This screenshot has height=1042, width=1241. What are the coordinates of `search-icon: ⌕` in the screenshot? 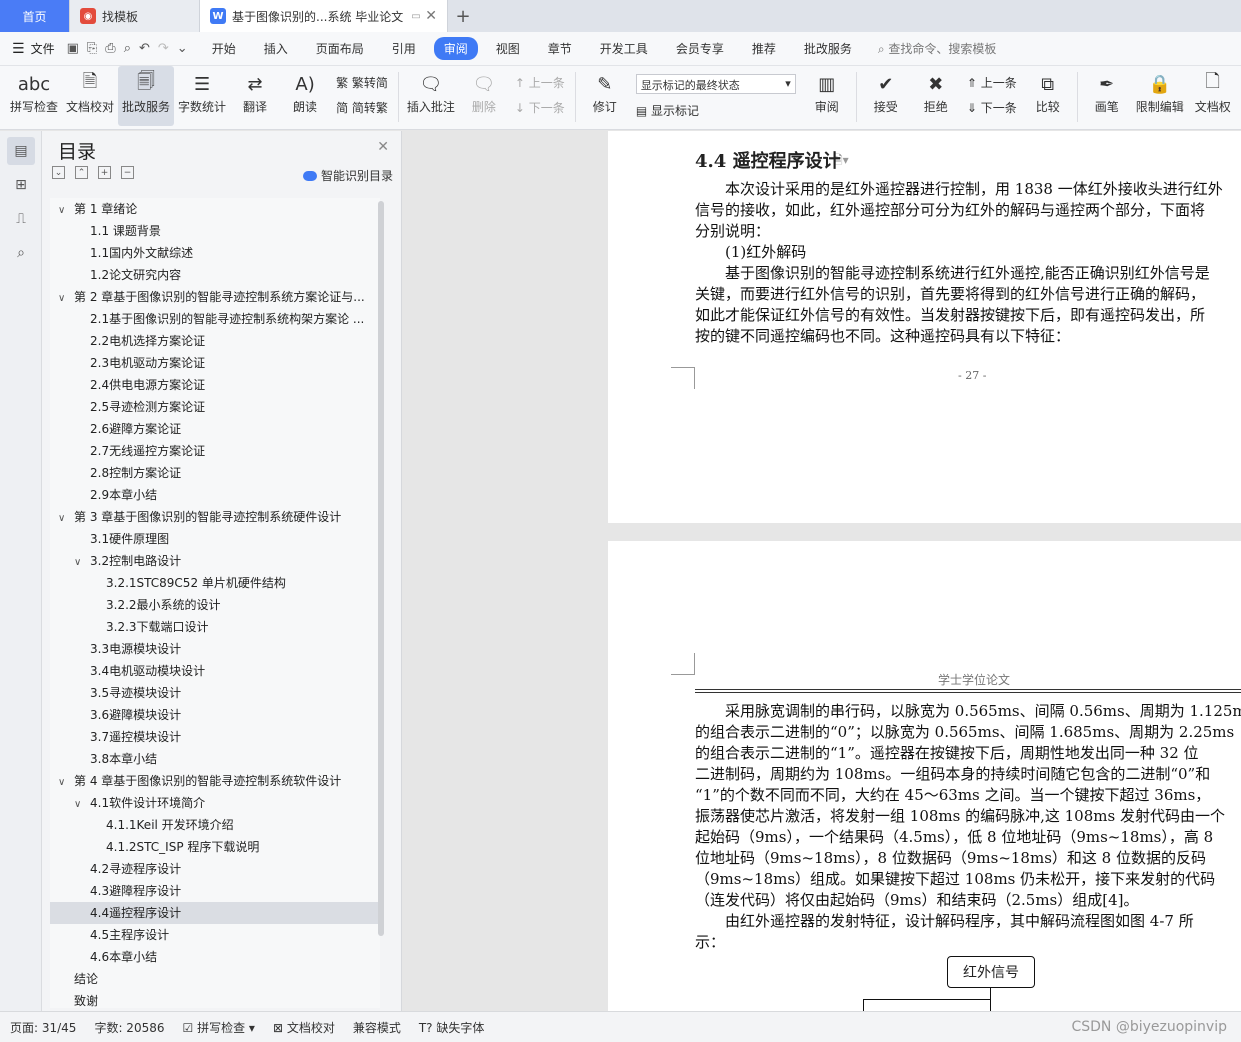 It's located at (21, 253).